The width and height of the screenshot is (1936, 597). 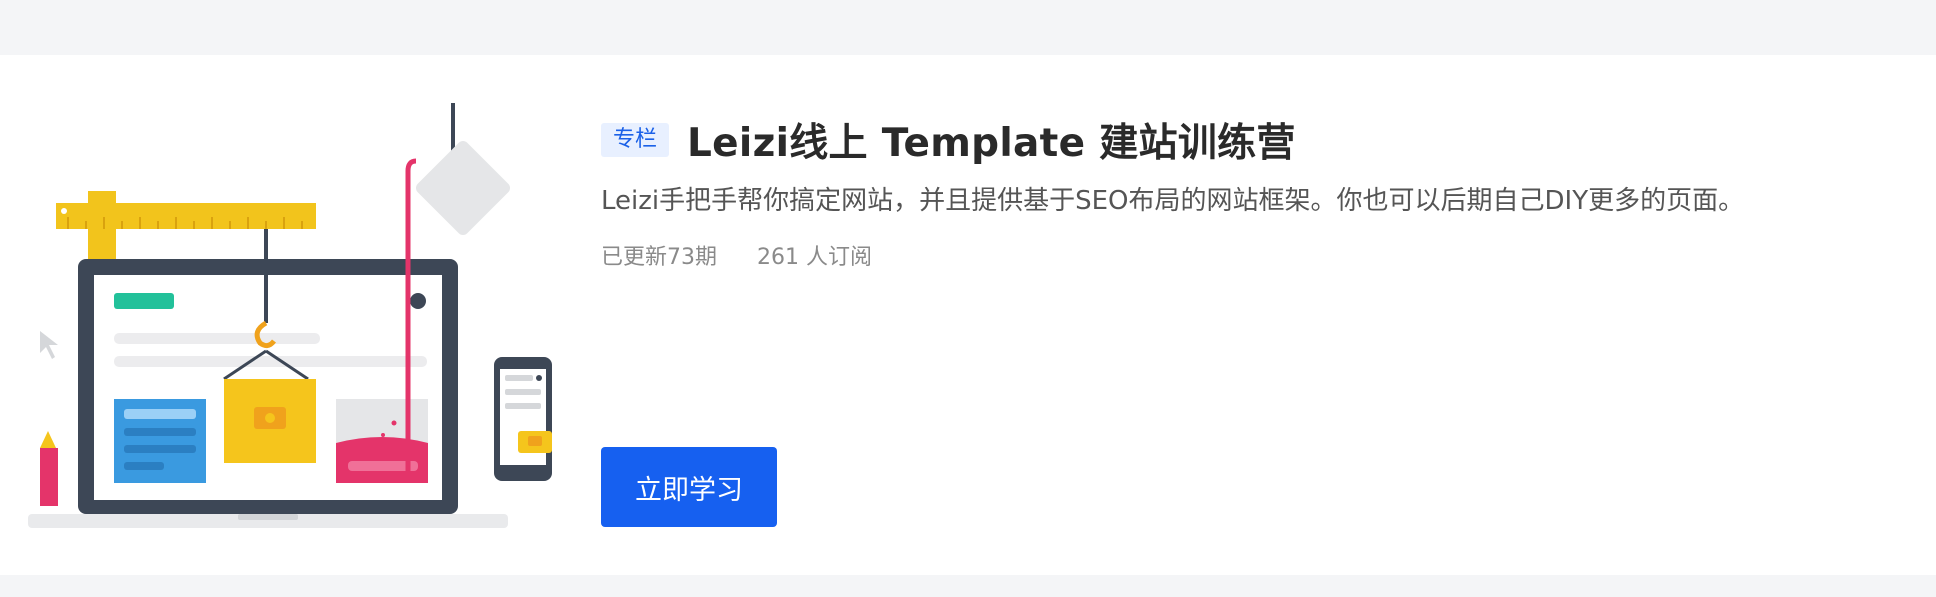 I want to click on subscriber-count: 261 人订阅, so click(x=814, y=257).